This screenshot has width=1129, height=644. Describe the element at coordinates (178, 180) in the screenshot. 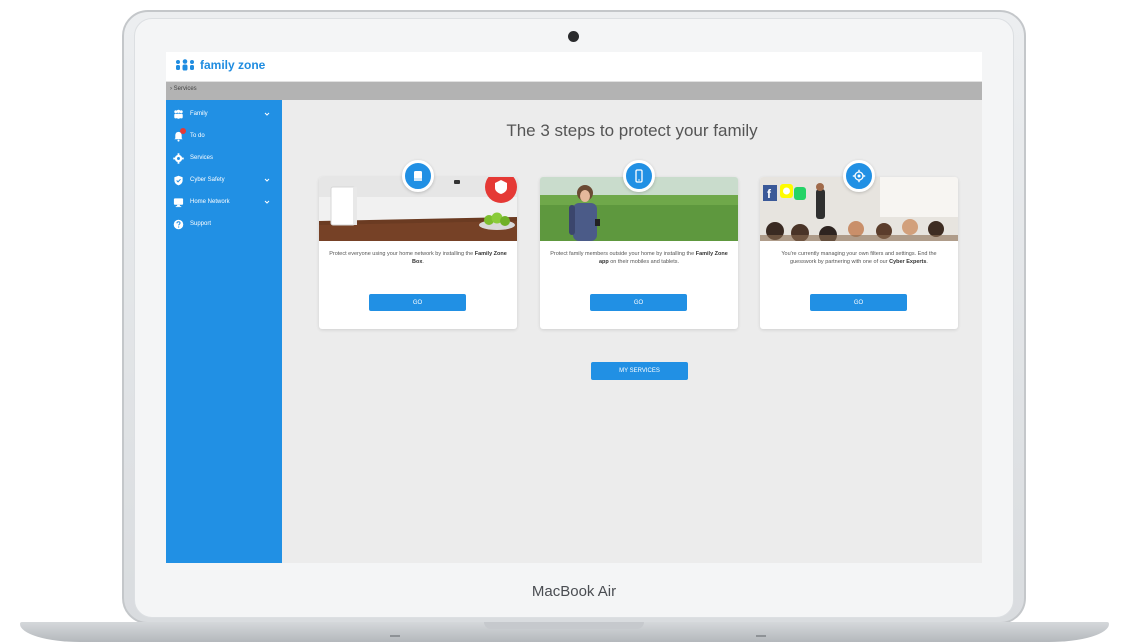

I see `shield-icon` at that location.